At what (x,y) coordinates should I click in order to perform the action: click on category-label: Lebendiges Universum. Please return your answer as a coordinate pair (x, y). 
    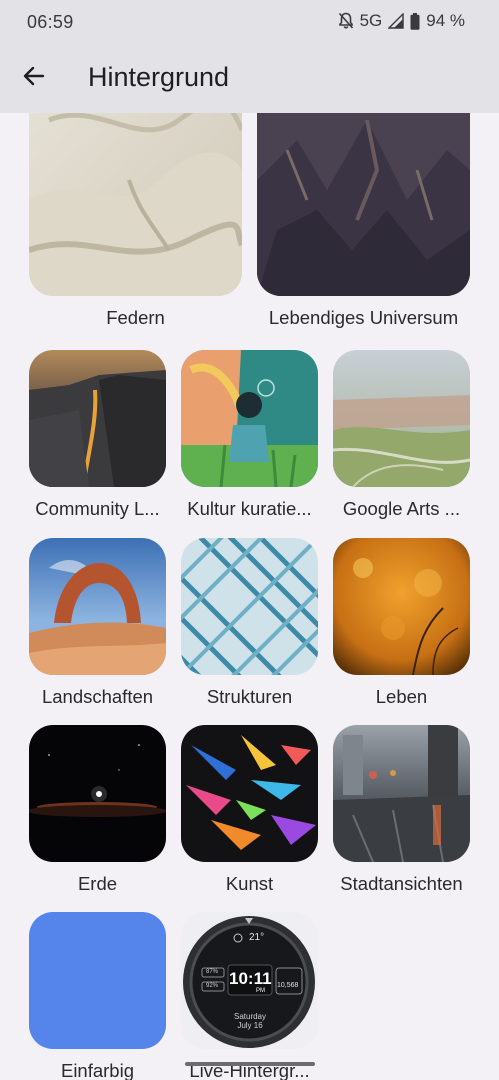
    Looking at the image, I should click on (363, 317).